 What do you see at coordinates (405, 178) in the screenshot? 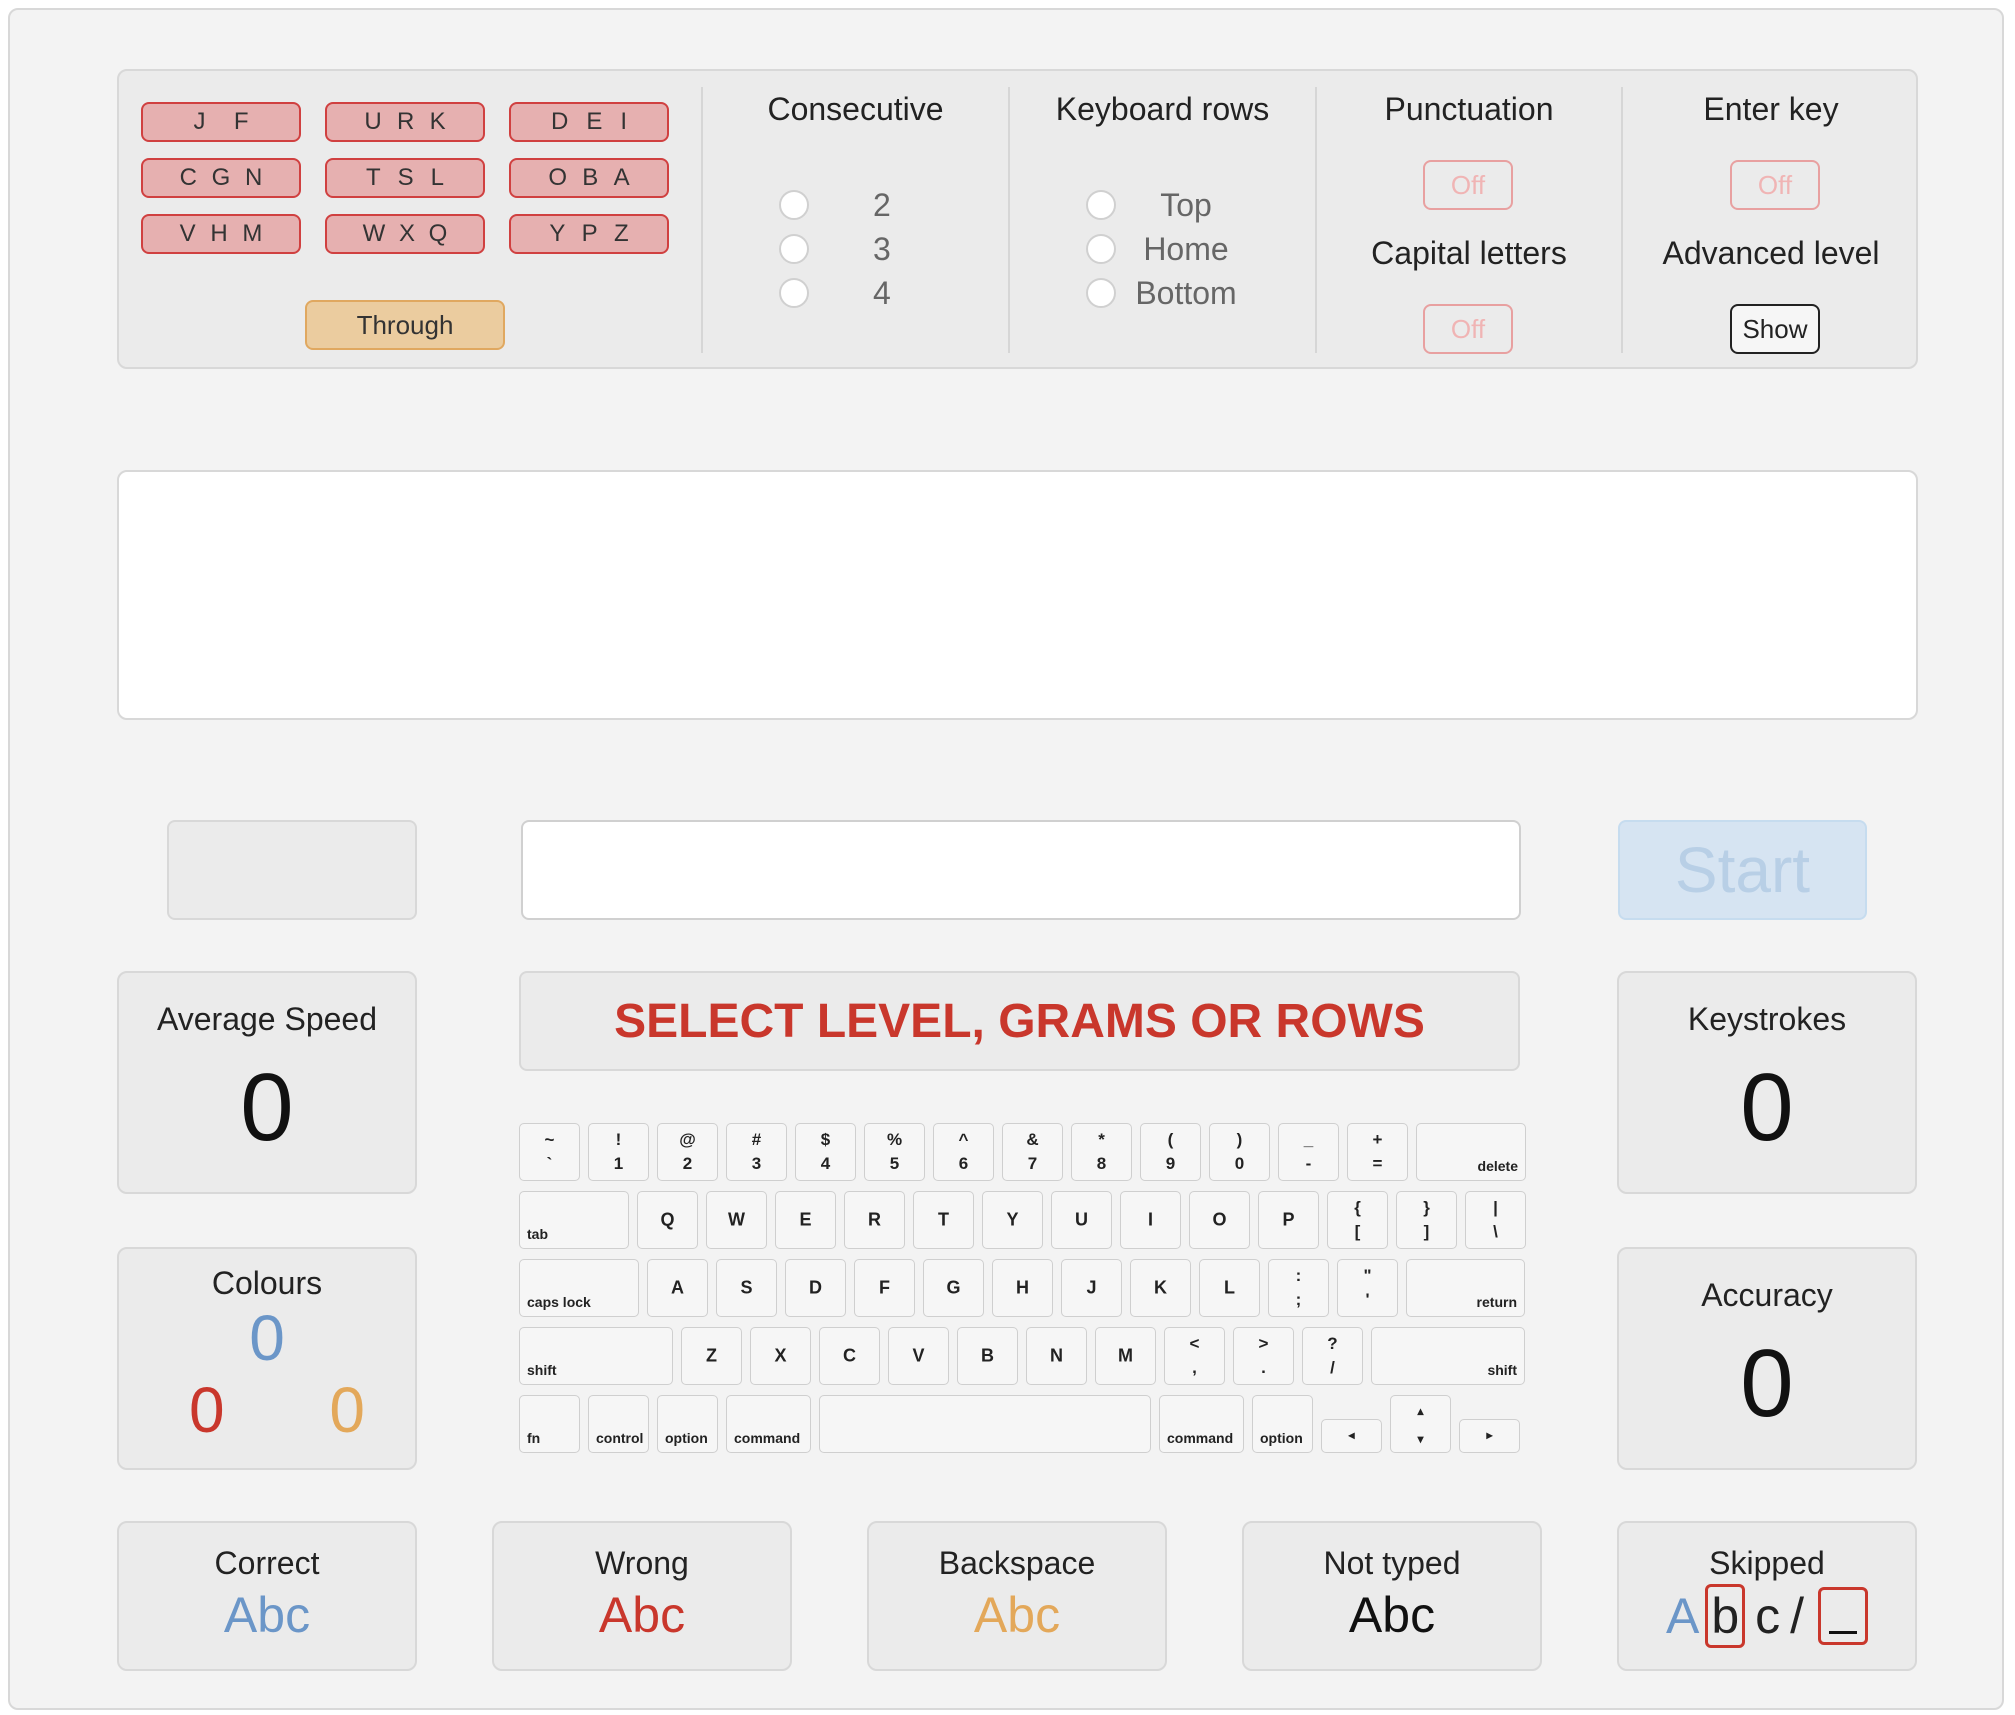
I see `gram-button: TSL` at bounding box center [405, 178].